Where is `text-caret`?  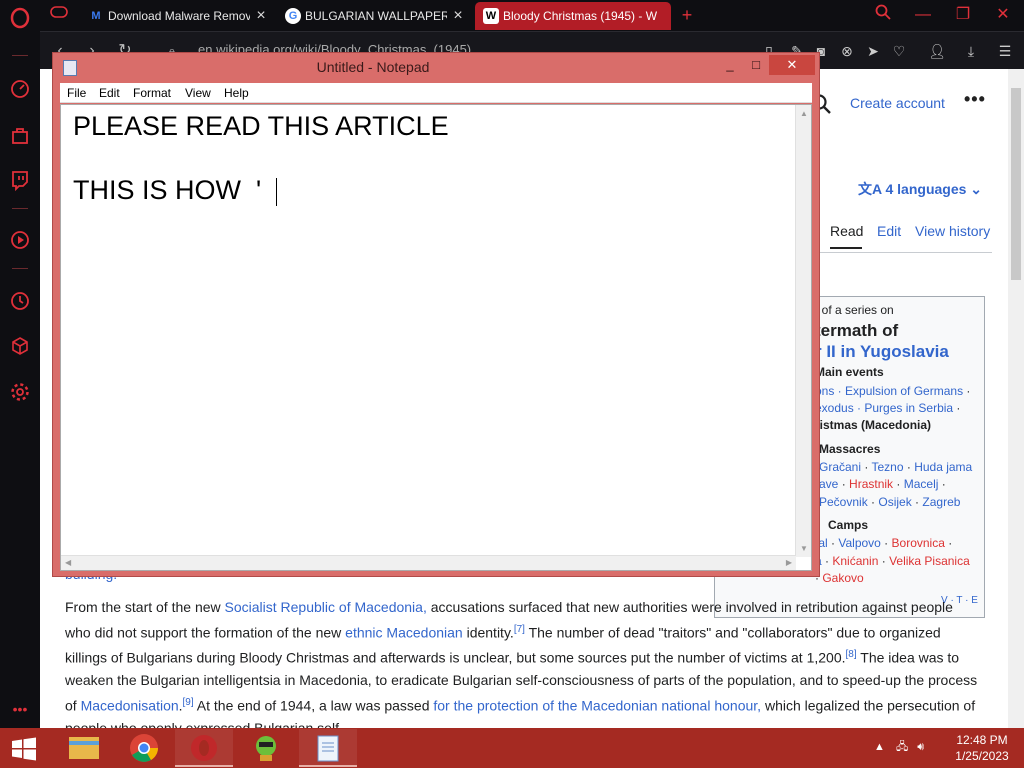
text-caret is located at coordinates (276, 192).